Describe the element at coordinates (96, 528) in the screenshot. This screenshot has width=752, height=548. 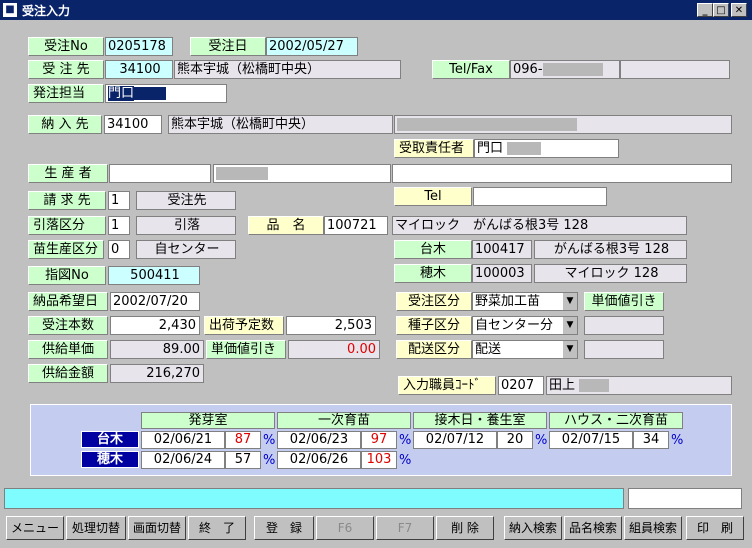
I see `switch-process-button: 処理切替` at that location.